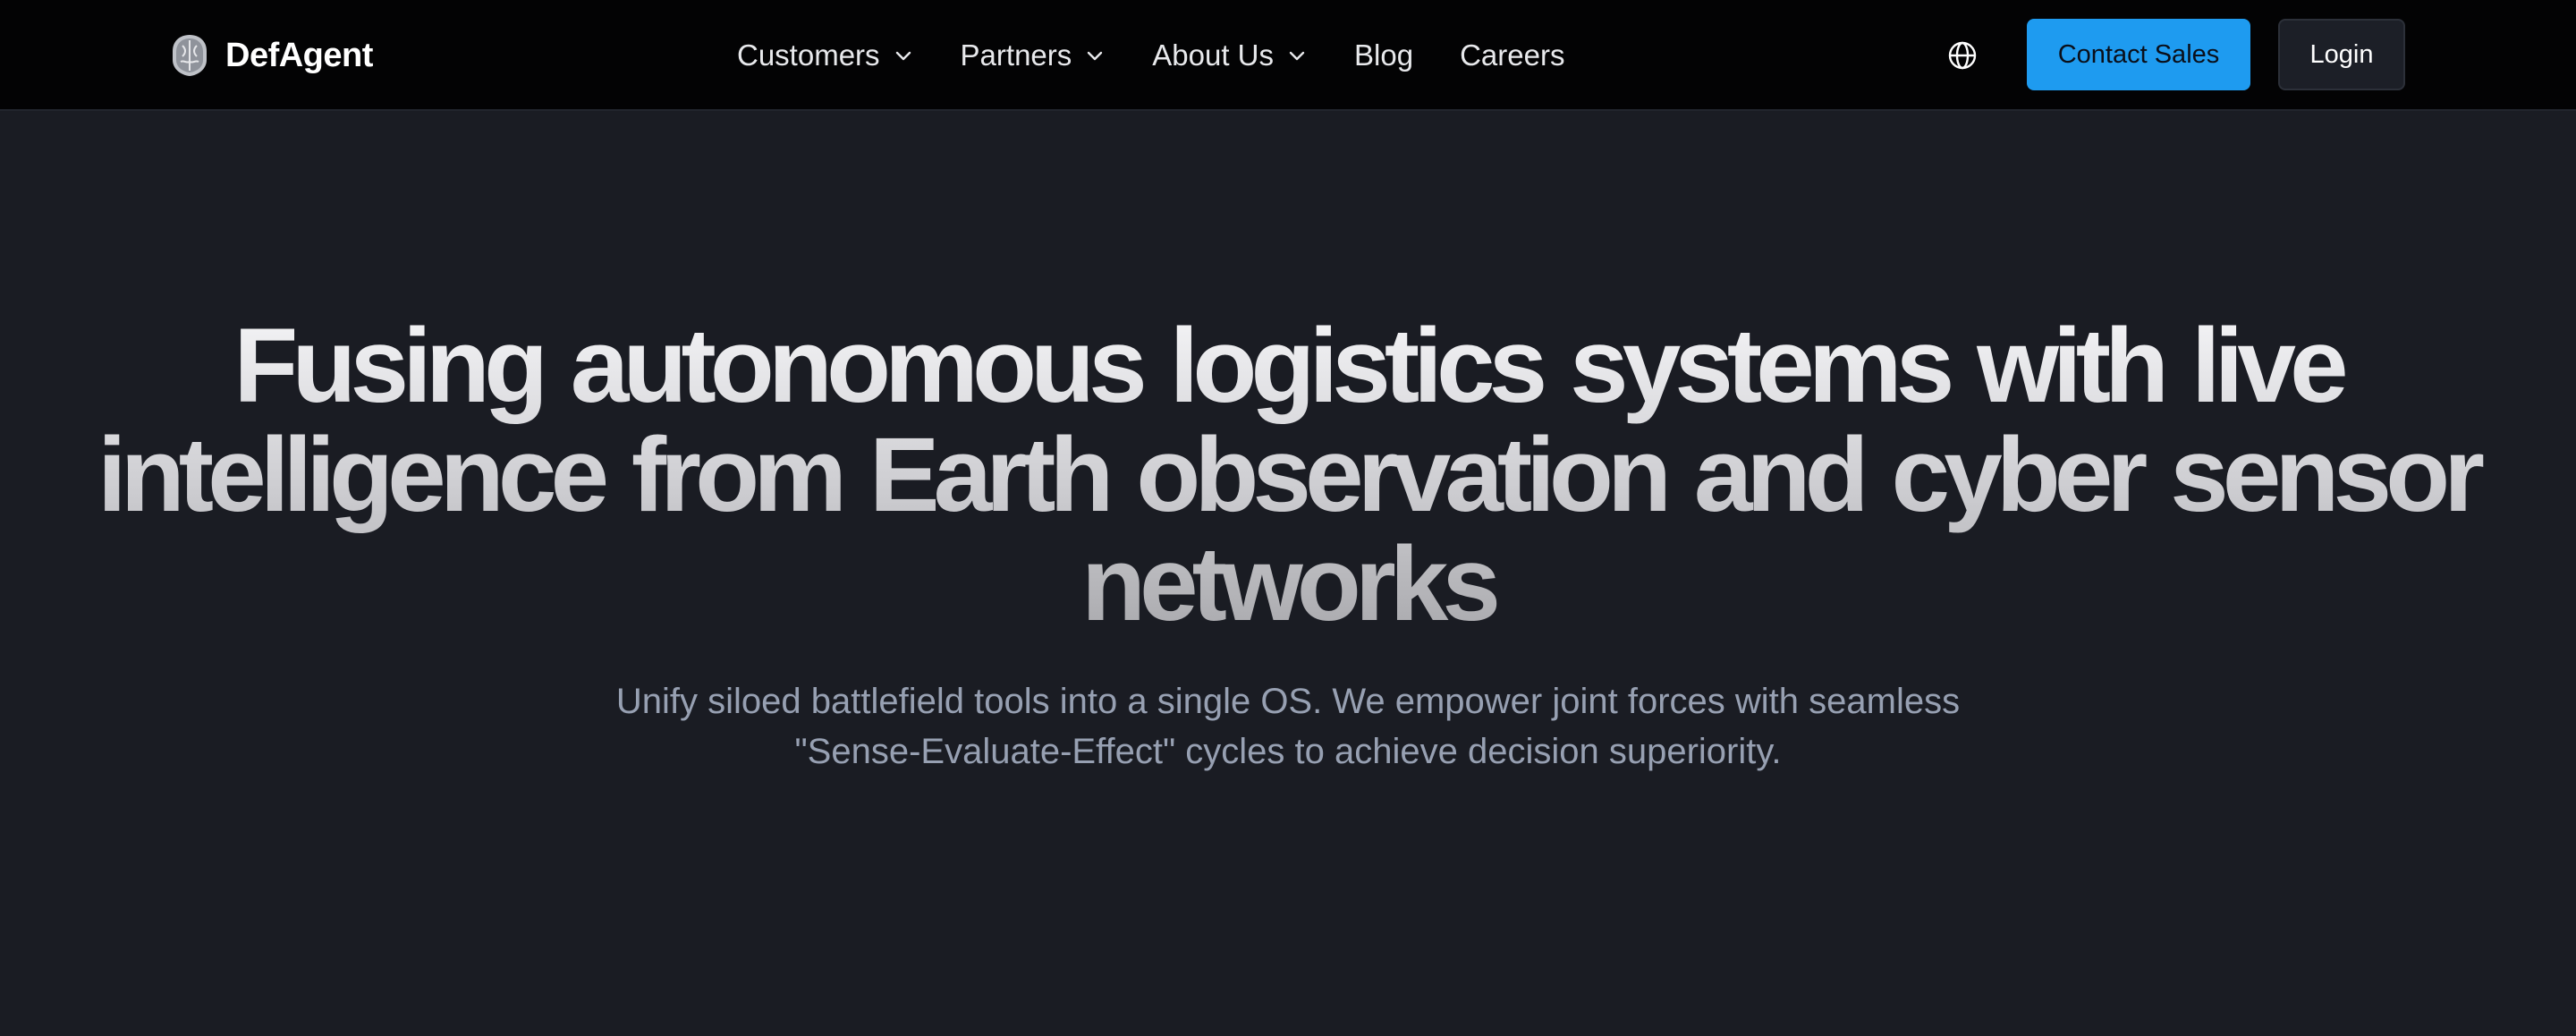  Describe the element at coordinates (2341, 55) in the screenshot. I see `login-button: Login` at that location.